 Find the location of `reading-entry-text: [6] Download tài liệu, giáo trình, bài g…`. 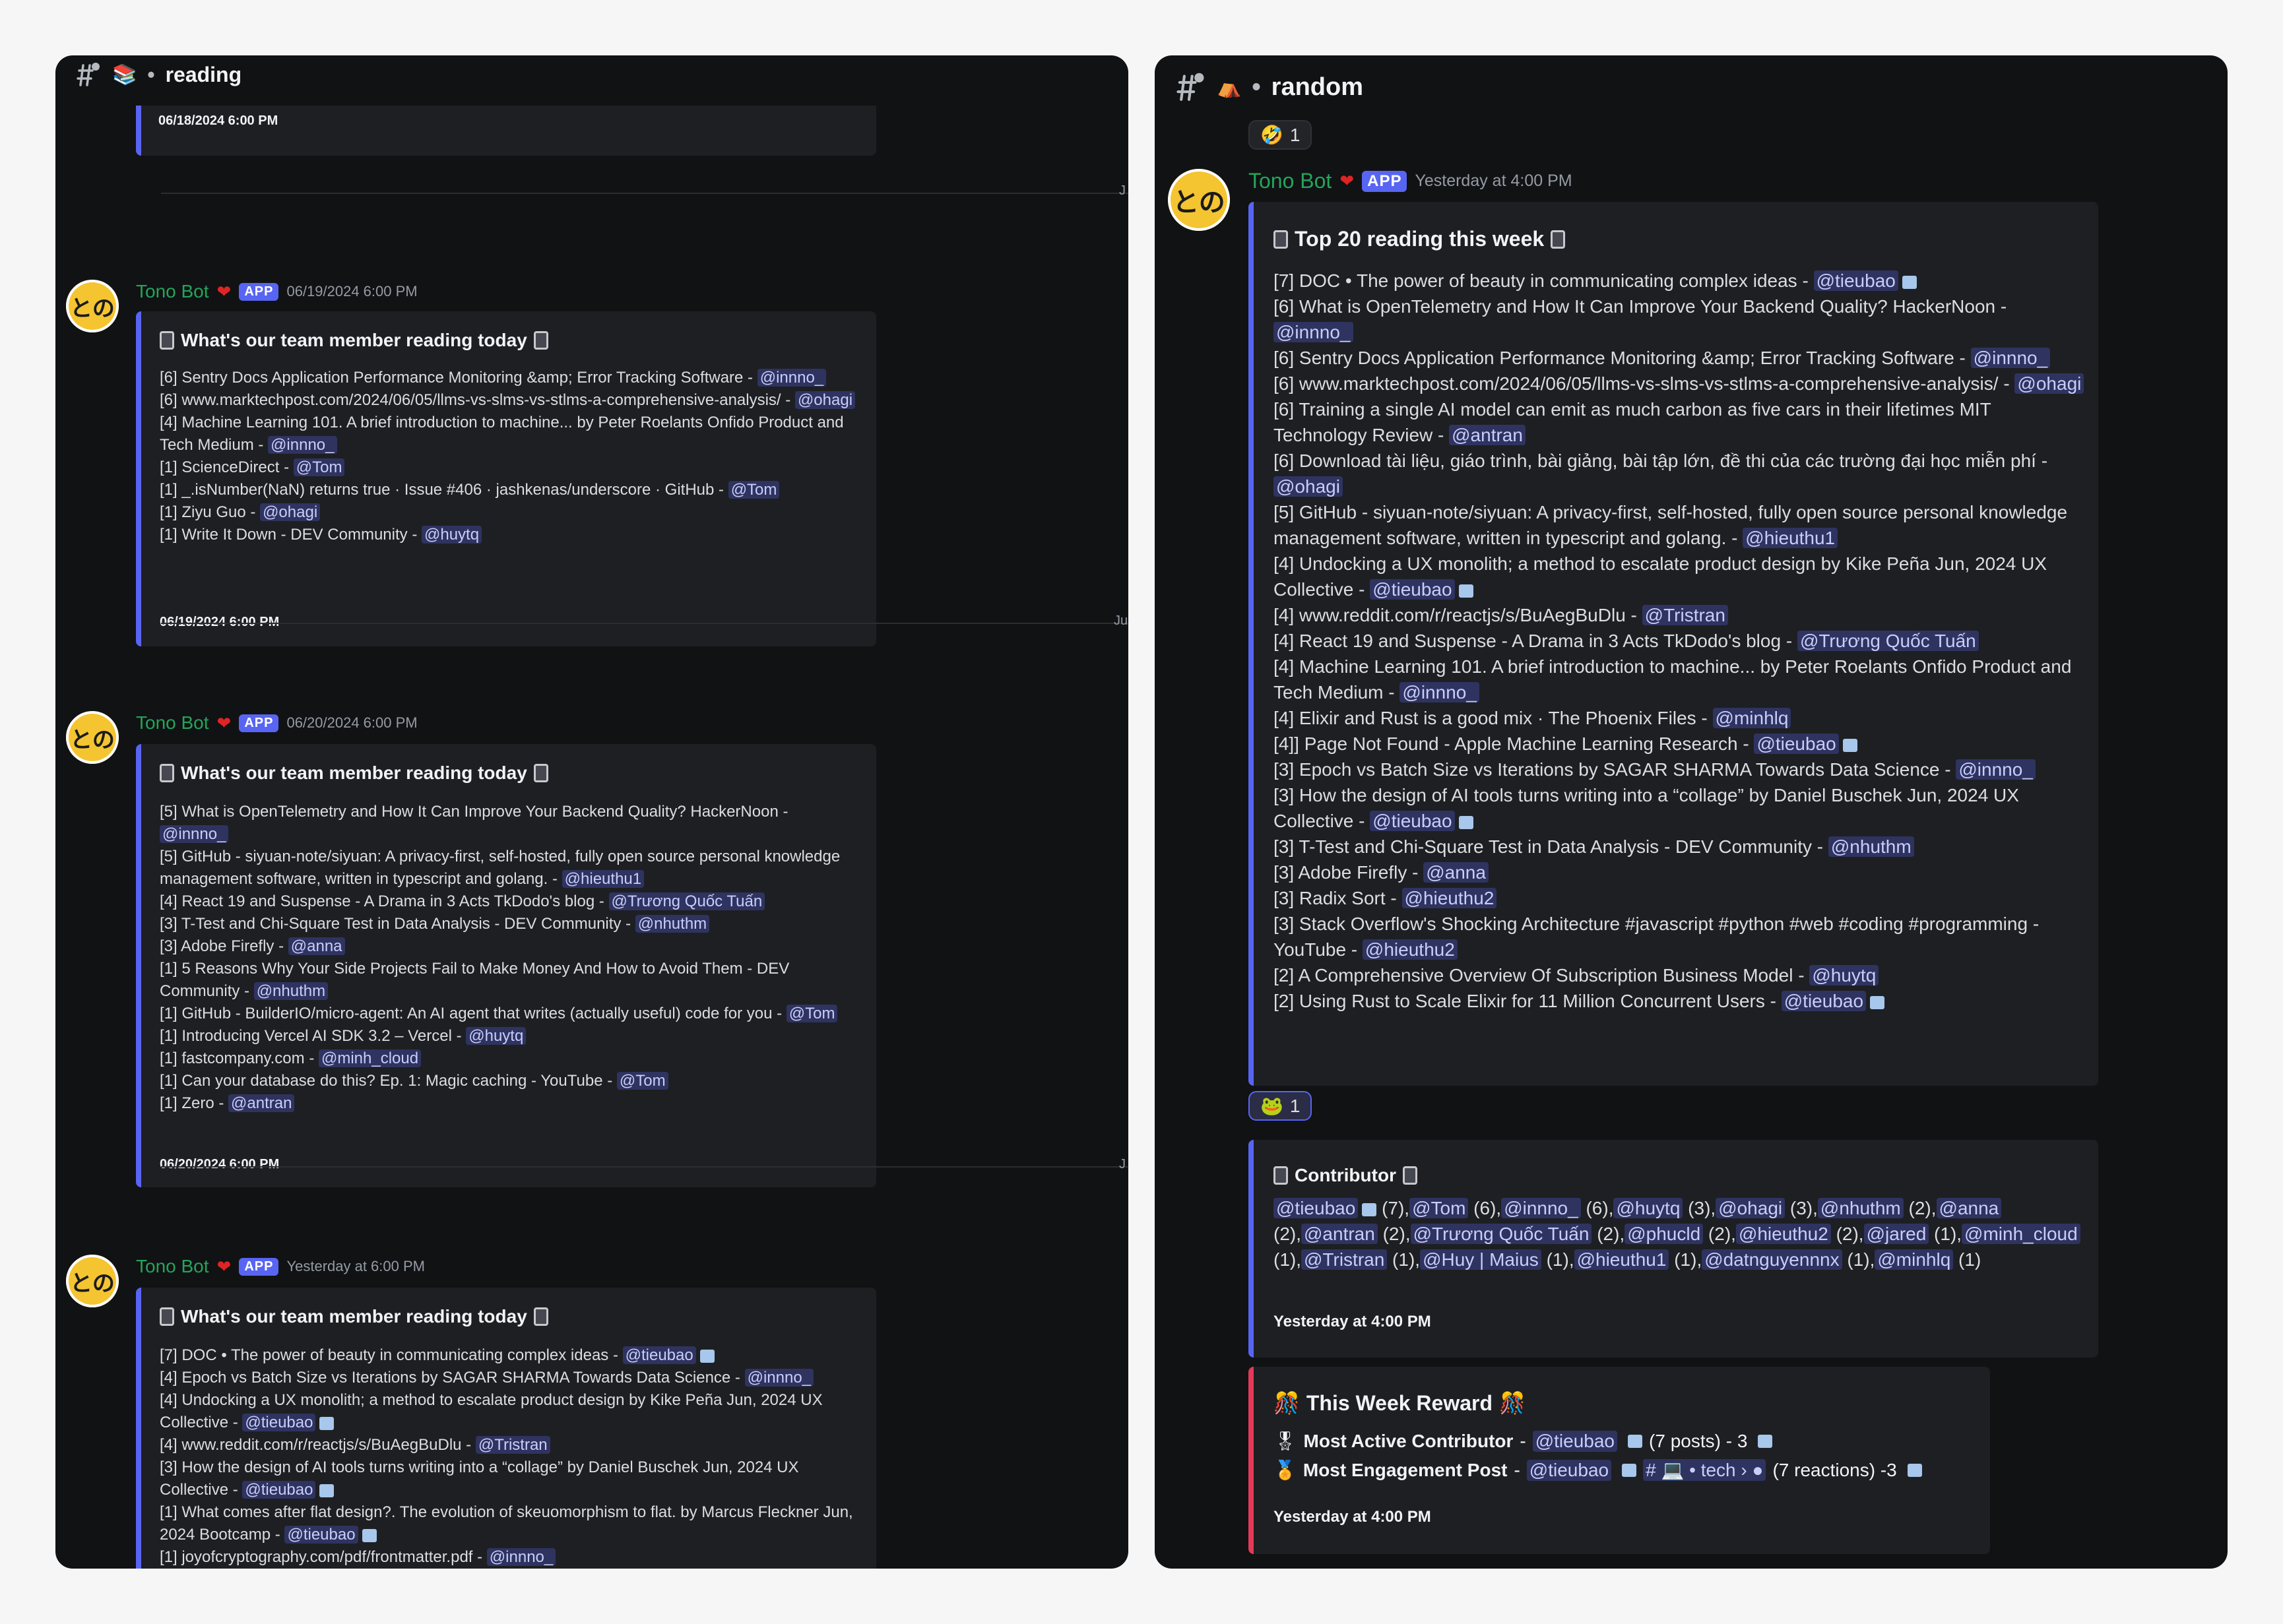

reading-entry-text: [6] Download tài liệu, giáo trình, bài g… is located at coordinates (1660, 461).